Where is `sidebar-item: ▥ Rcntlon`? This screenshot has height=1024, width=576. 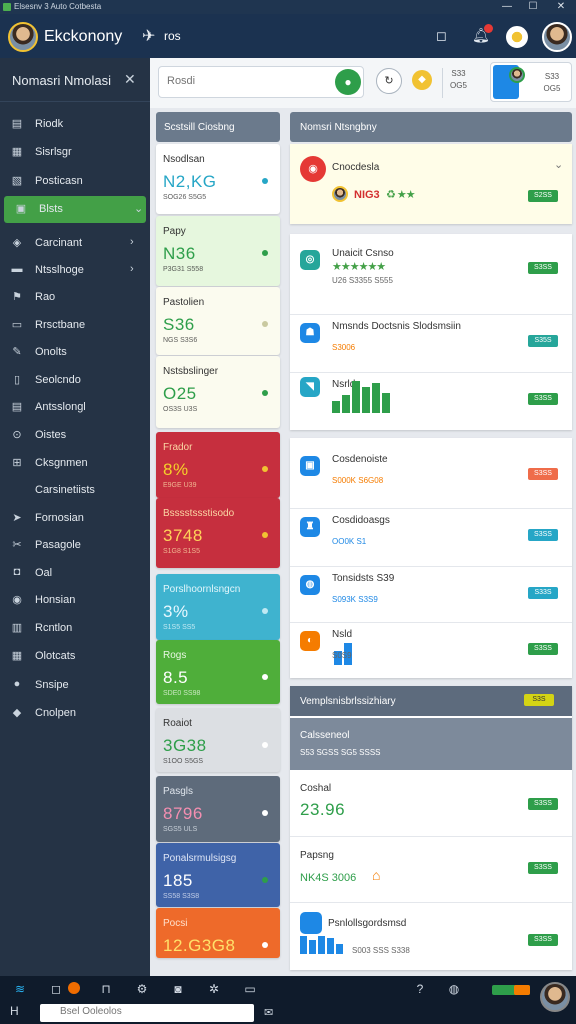
sidebar-item: ▥ Rcntlon is located at coordinates (75, 628).